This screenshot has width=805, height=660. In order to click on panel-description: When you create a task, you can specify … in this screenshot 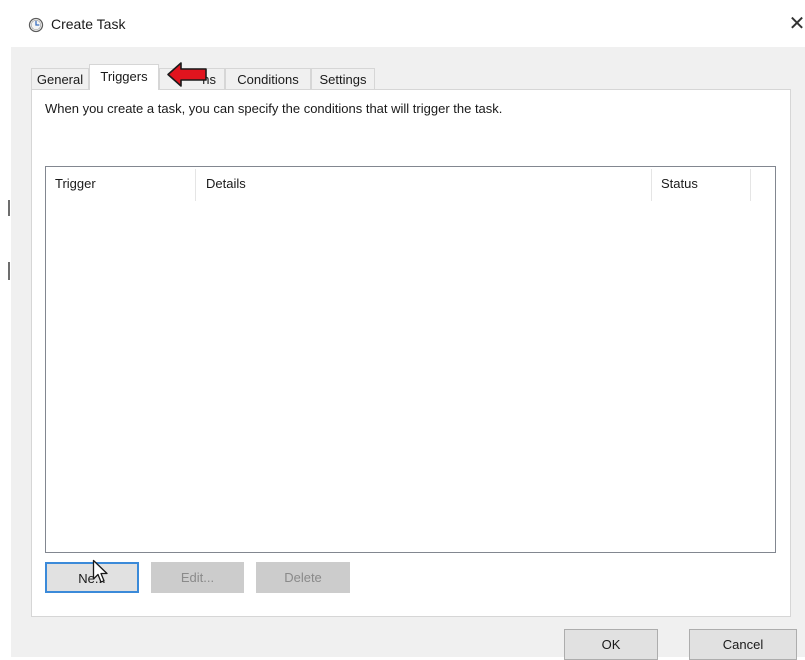, I will do `click(274, 108)`.